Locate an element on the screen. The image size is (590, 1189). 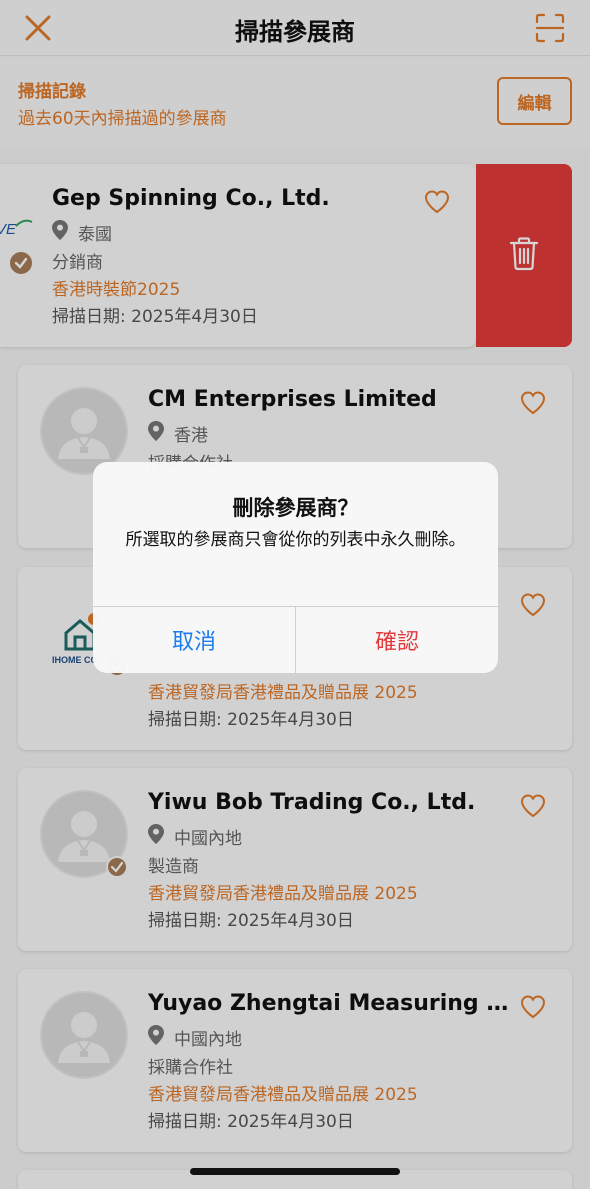
dialog-title: 刪除參展商？ is located at coordinates (295, 508).